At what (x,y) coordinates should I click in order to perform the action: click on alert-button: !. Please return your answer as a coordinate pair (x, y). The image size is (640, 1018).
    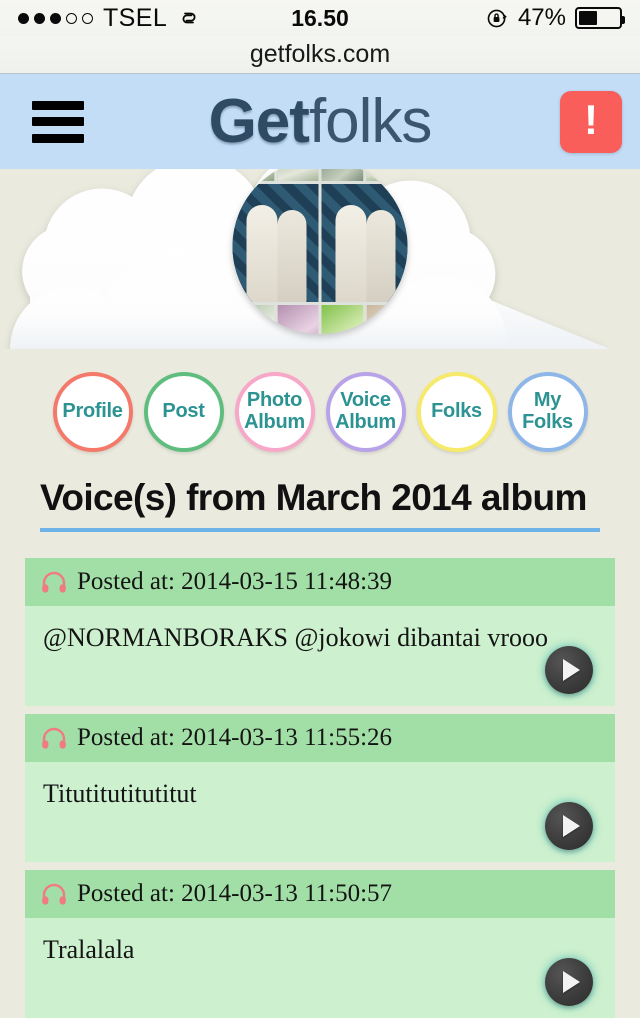
    Looking at the image, I should click on (591, 121).